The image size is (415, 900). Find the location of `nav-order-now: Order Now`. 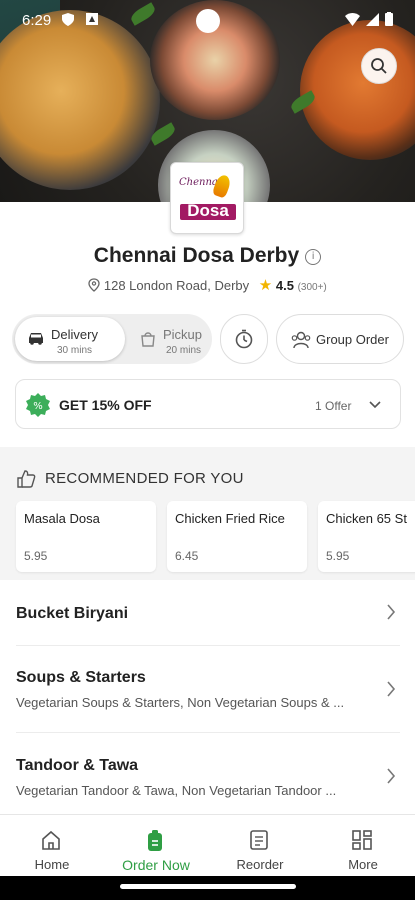

nav-order-now: Order Now is located at coordinates (156, 846).